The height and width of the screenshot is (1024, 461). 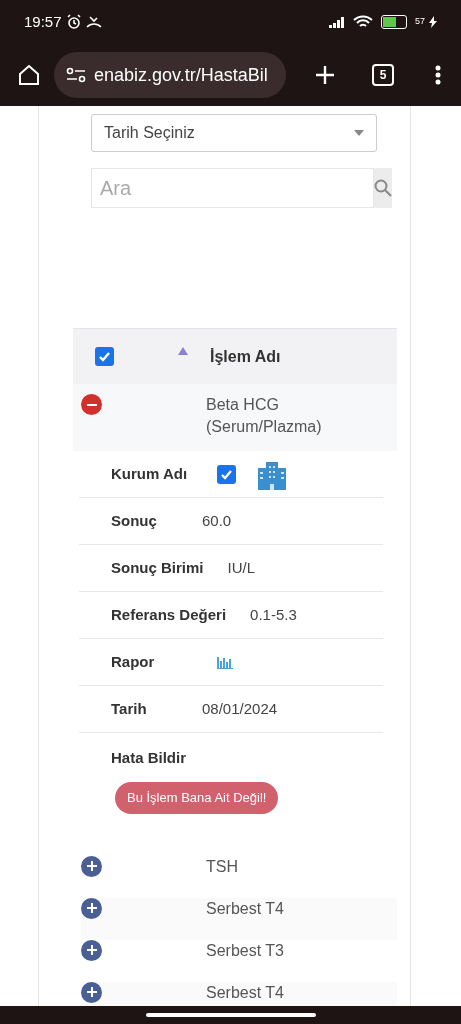 I want to click on check-icon, so click(x=104, y=356).